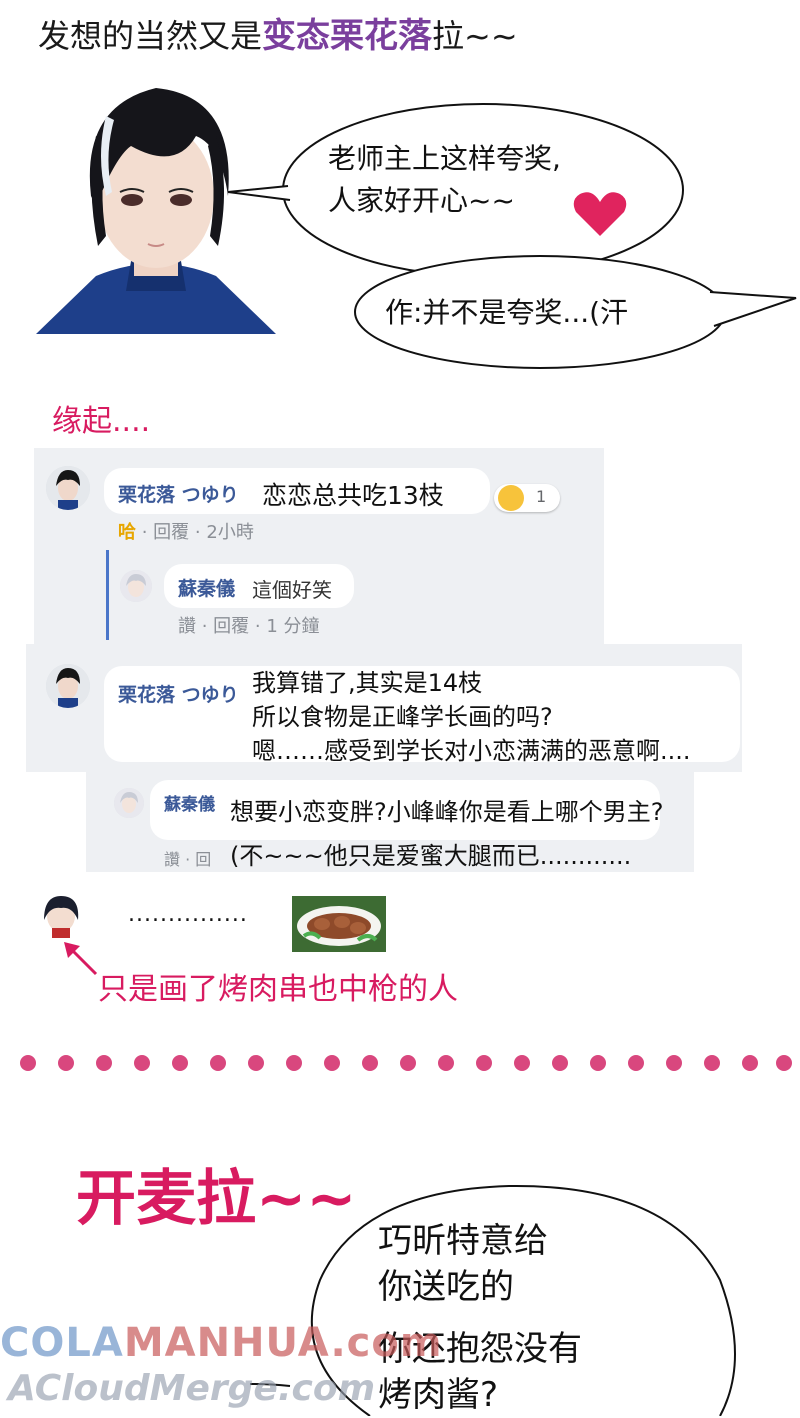 This screenshot has height=1418, width=800. I want to click on speech-text-1b: 人家好开心~~, so click(421, 200).